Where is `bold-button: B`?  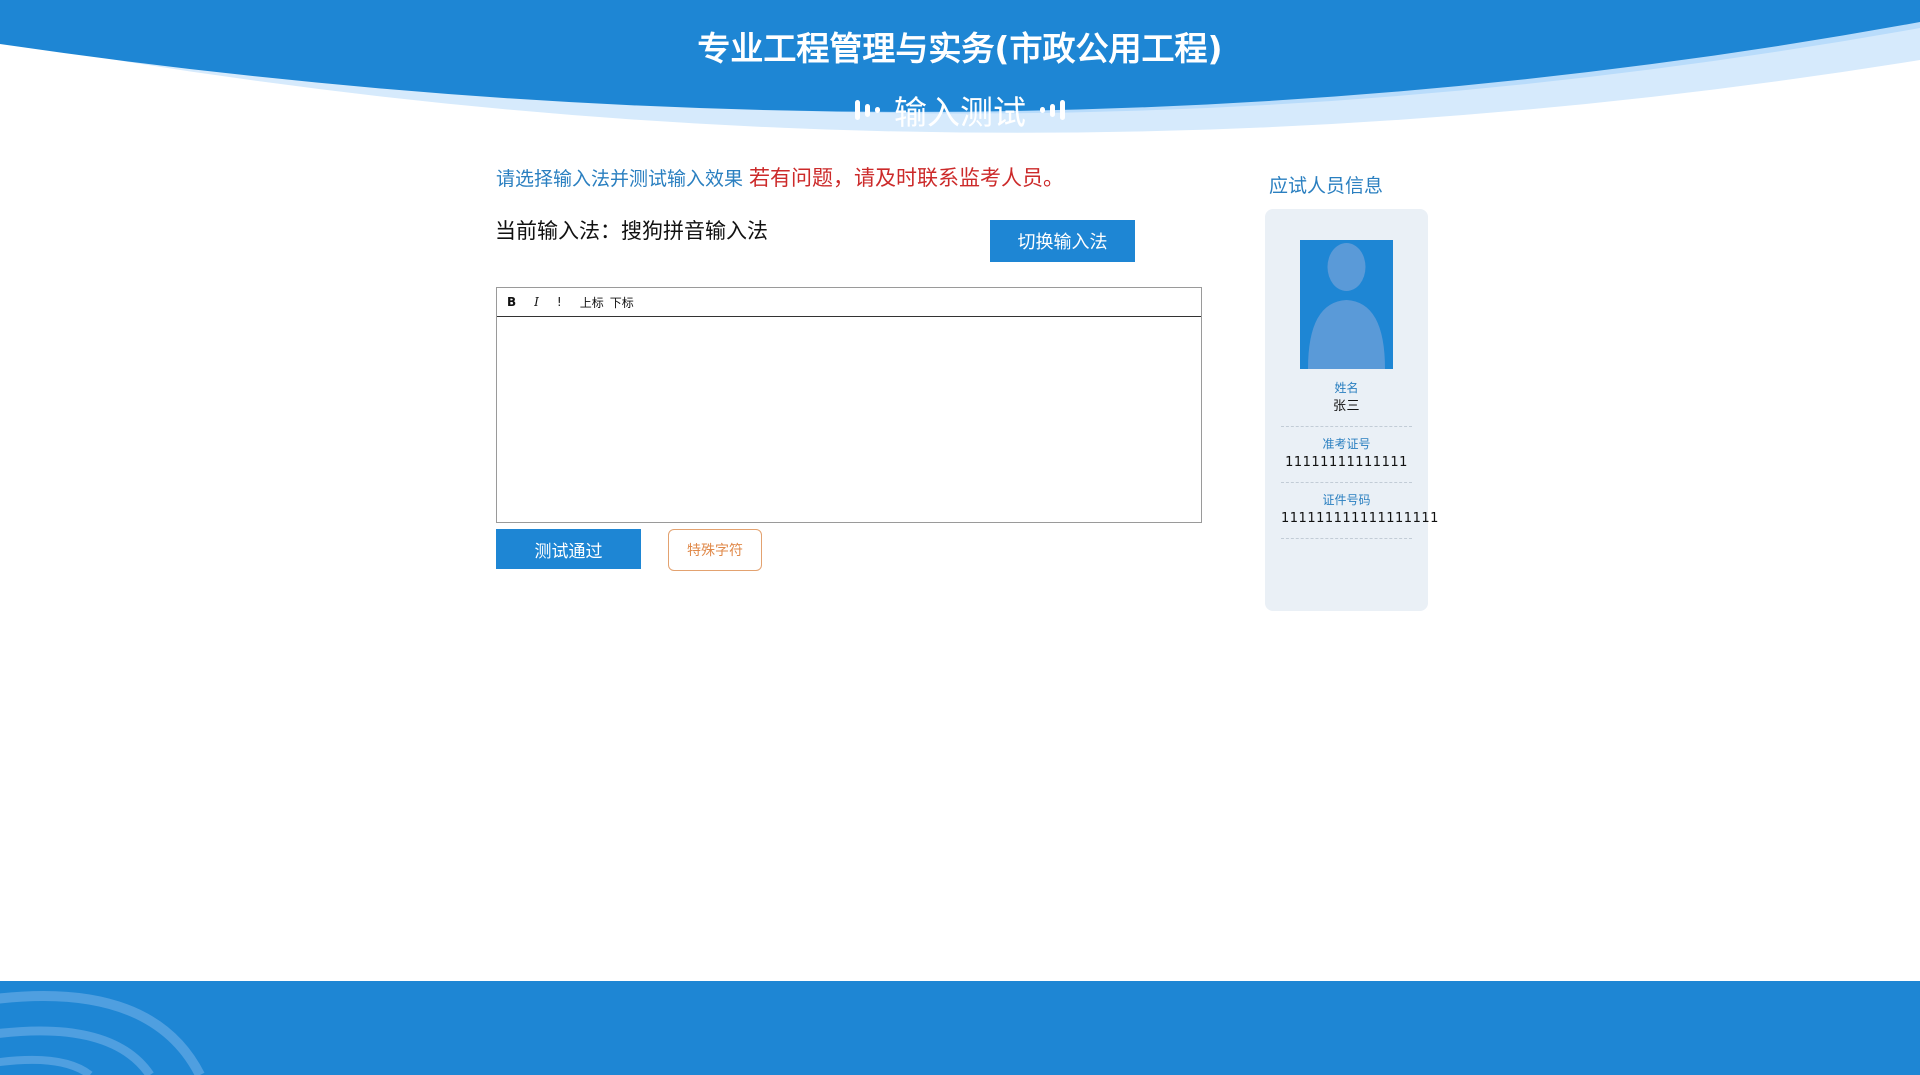
bold-button: B is located at coordinates (511, 302).